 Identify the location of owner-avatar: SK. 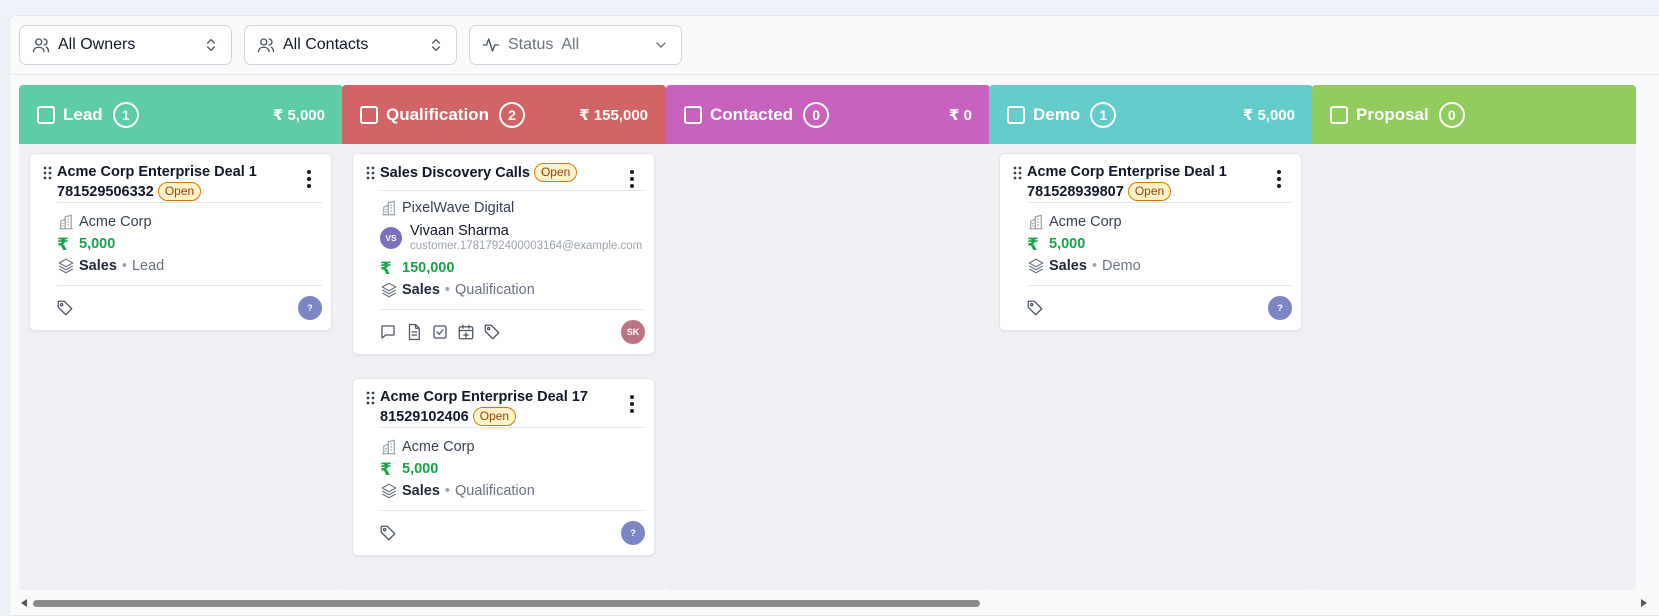
(633, 332).